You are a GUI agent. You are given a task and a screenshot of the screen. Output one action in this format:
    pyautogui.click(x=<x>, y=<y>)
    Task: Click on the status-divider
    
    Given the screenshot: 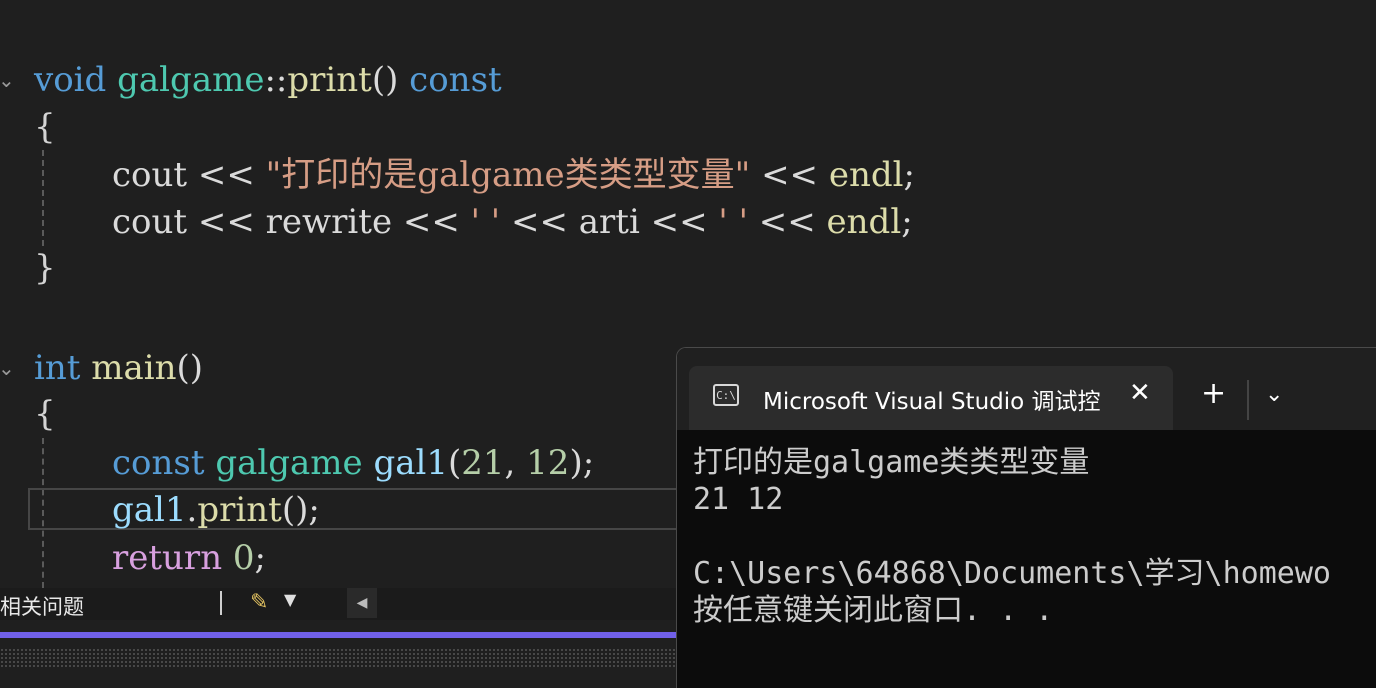 What is the action you would take?
    pyautogui.click(x=221, y=603)
    